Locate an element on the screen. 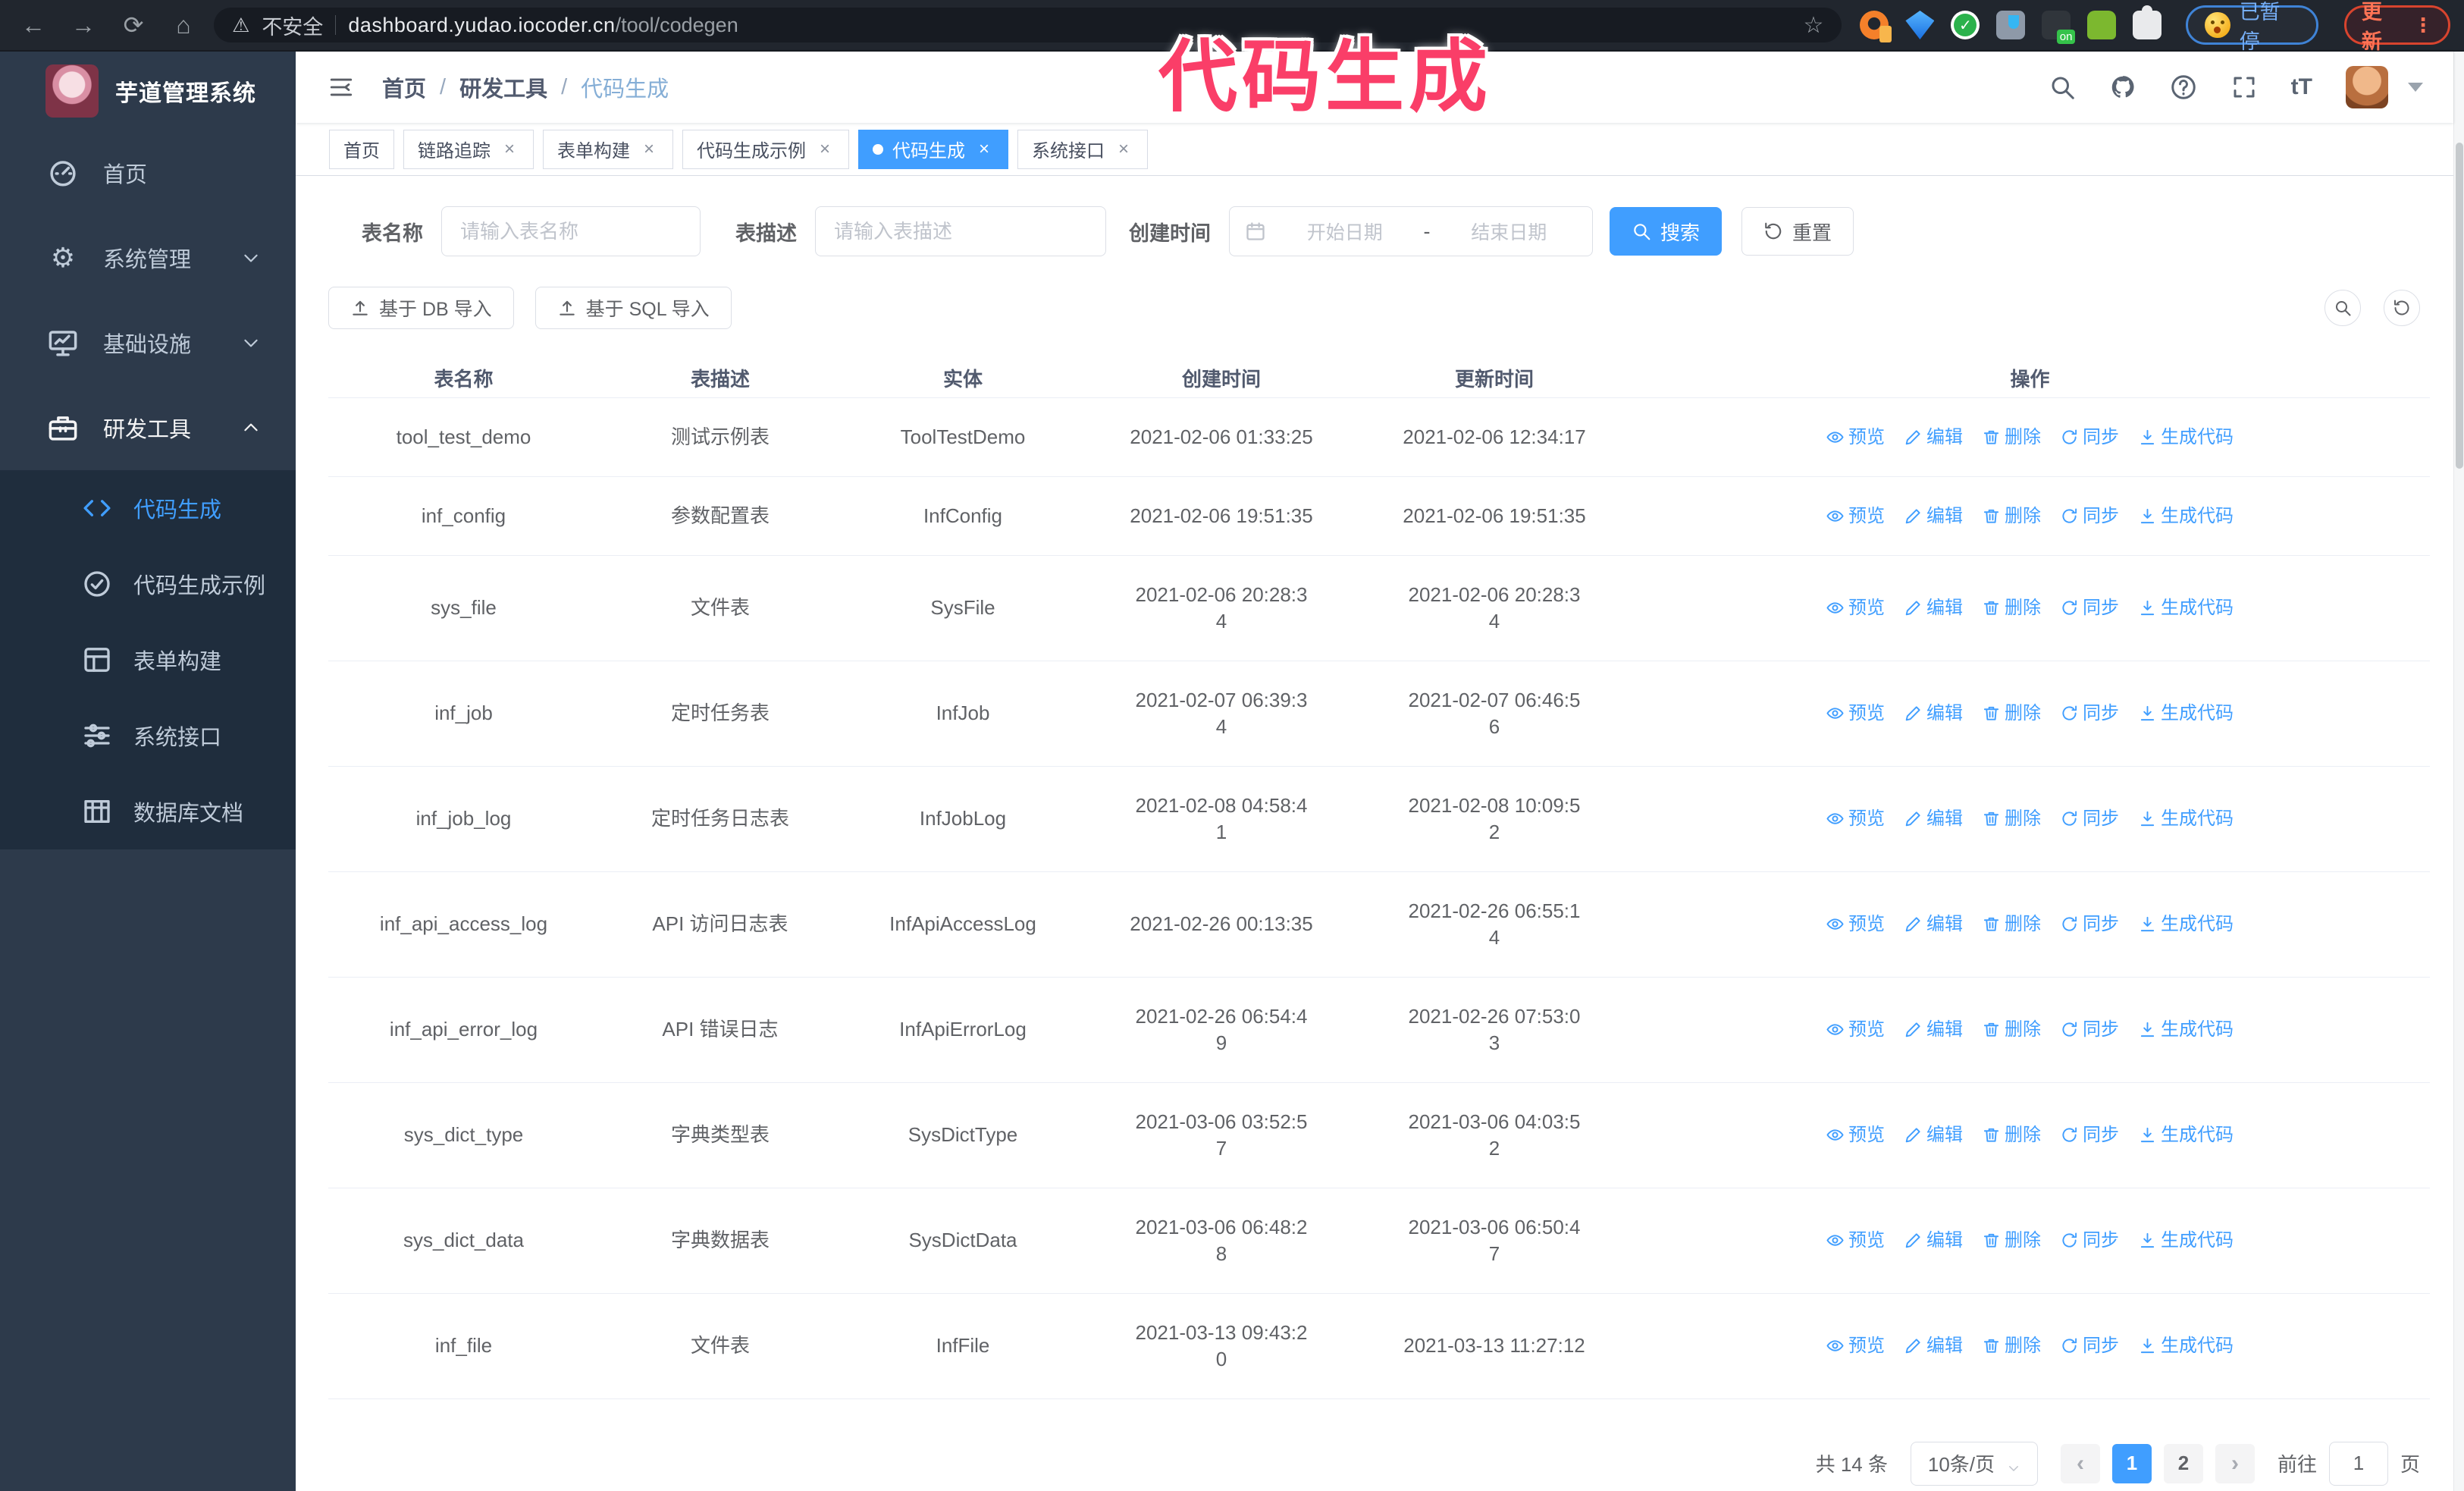 Image resolution: width=2464 pixels, height=1491 pixels. help-icon is located at coordinates (2183, 87).